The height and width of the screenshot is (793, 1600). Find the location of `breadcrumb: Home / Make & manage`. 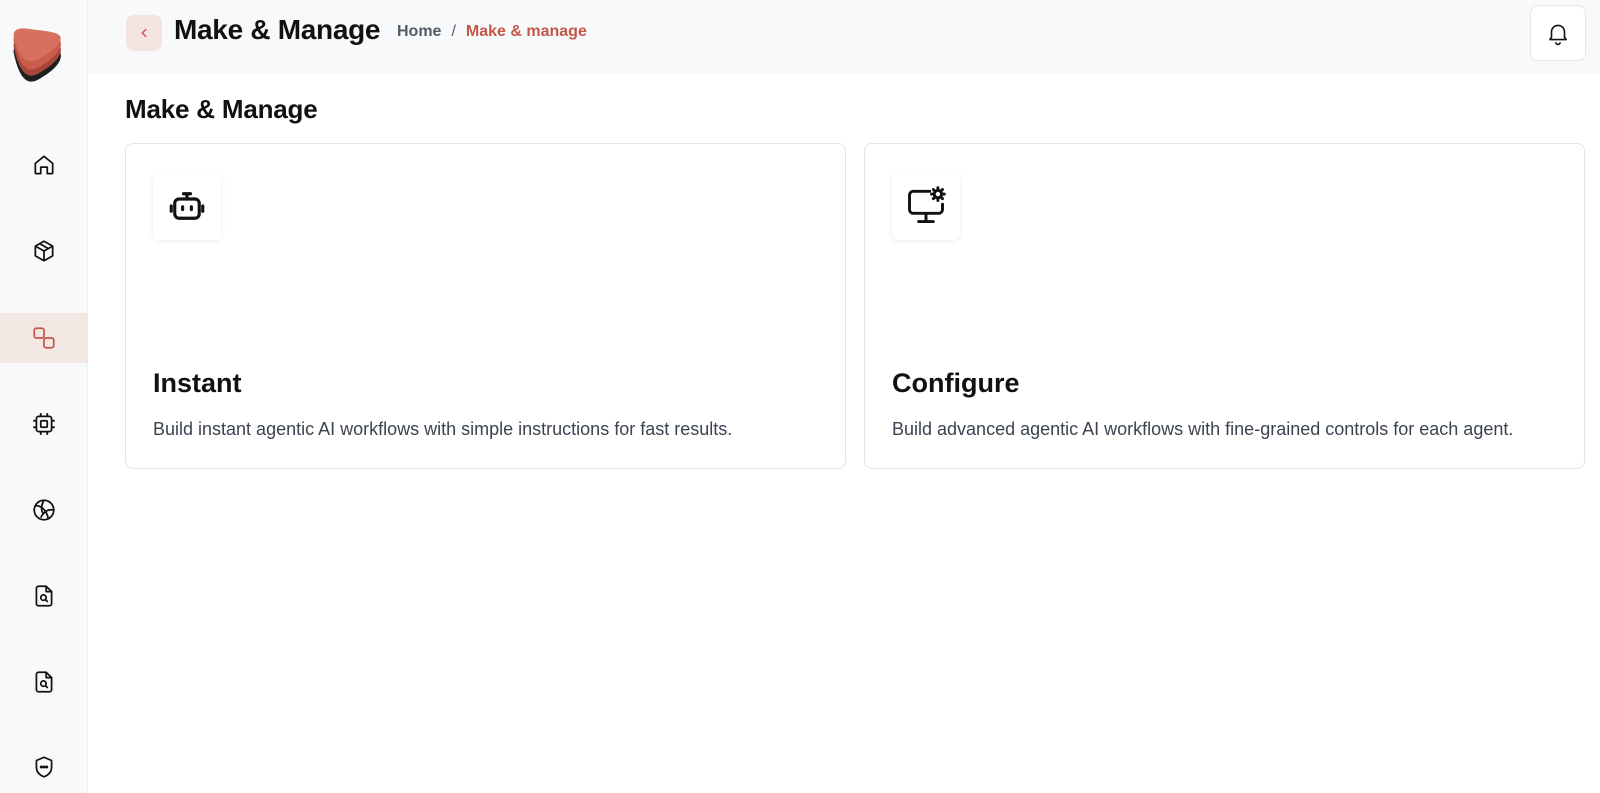

breadcrumb: Home / Make & manage is located at coordinates (492, 32).